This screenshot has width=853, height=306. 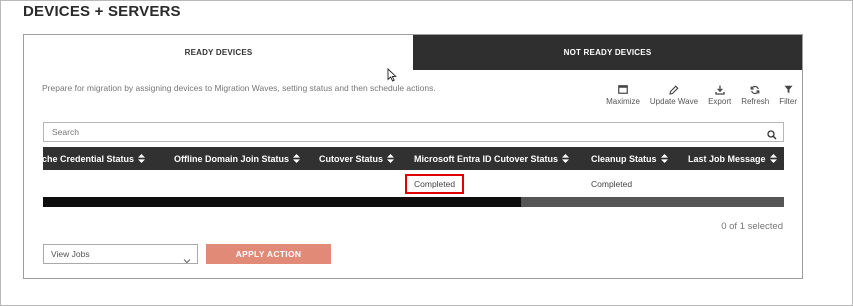 What do you see at coordinates (719, 89) in the screenshot?
I see `download-icon` at bounding box center [719, 89].